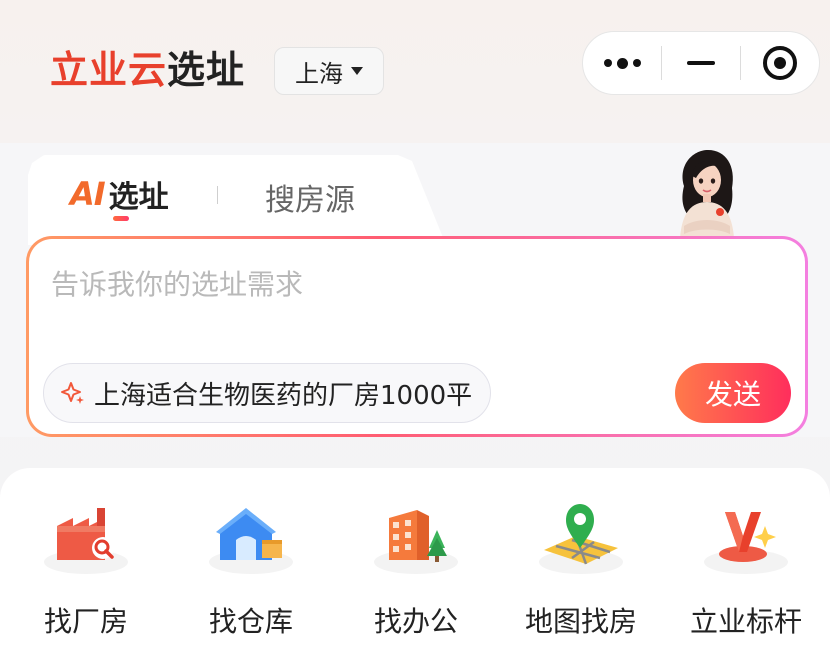 Image resolution: width=830 pixels, height=667 pixels. What do you see at coordinates (88, 194) in the screenshot?
I see `ai-logo-icon: AI` at bounding box center [88, 194].